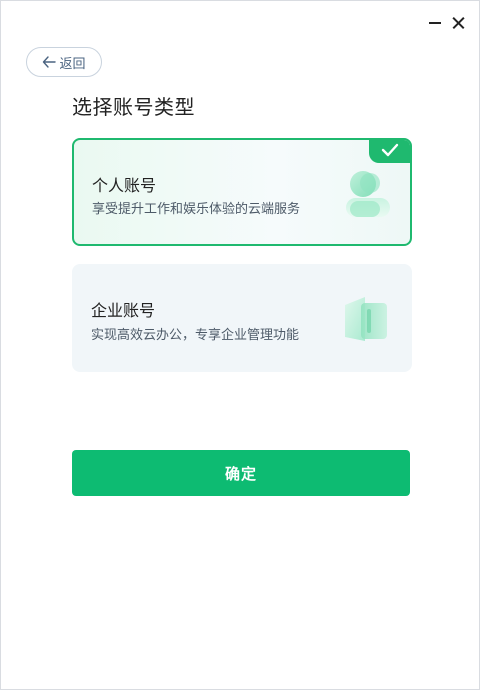  I want to click on arrow-left-icon, so click(50, 62).